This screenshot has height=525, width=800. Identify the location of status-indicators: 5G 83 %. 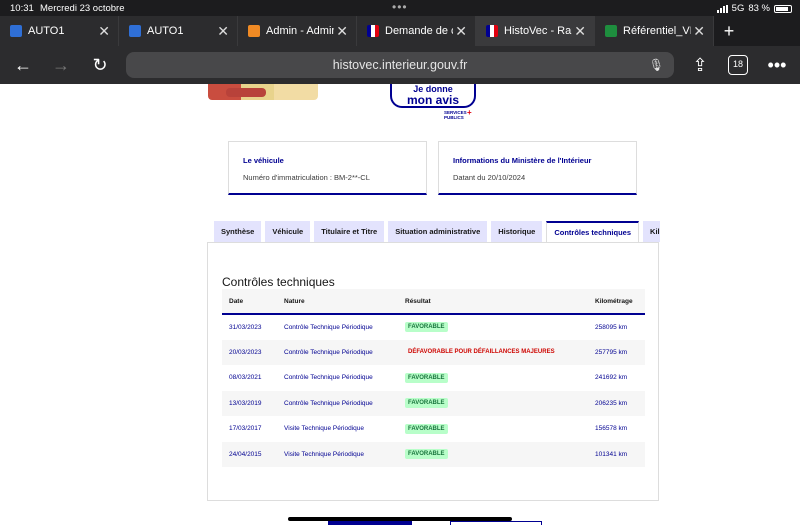
(754, 8).